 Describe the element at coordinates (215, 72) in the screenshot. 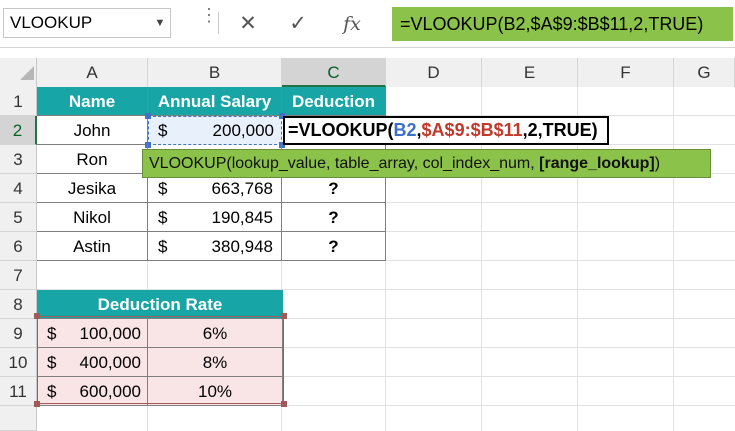

I see `column-header-b: B` at that location.